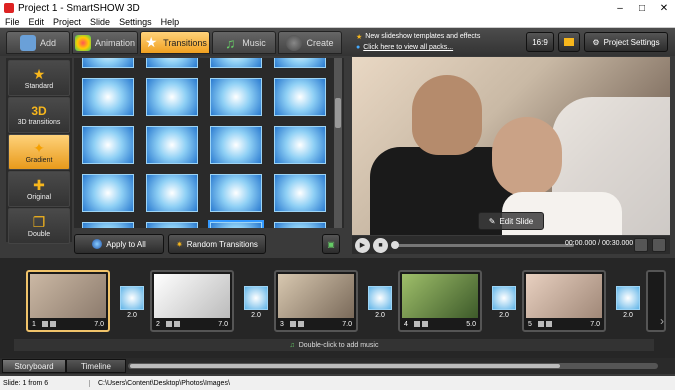 This screenshot has width=675, height=390. What do you see at coordinates (641, 245) in the screenshot?
I see `camera-icon` at bounding box center [641, 245].